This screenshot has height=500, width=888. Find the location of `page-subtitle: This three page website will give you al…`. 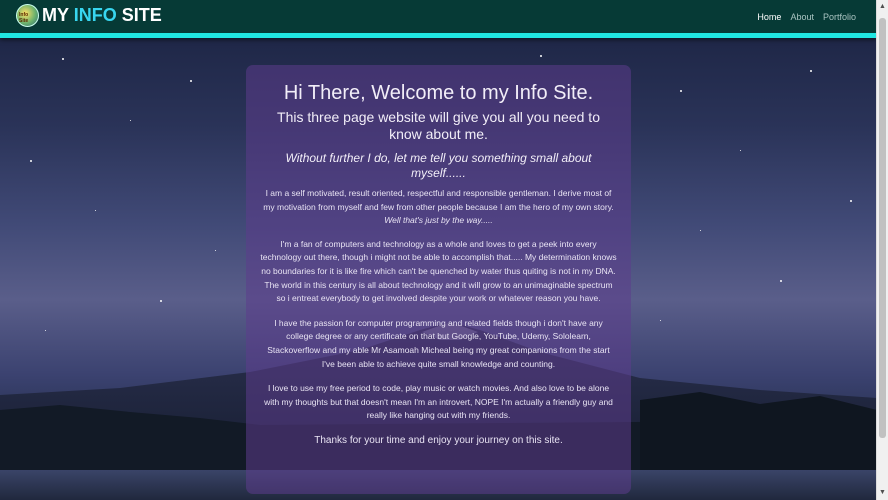

page-subtitle: This three page website will give you al… is located at coordinates (438, 125).